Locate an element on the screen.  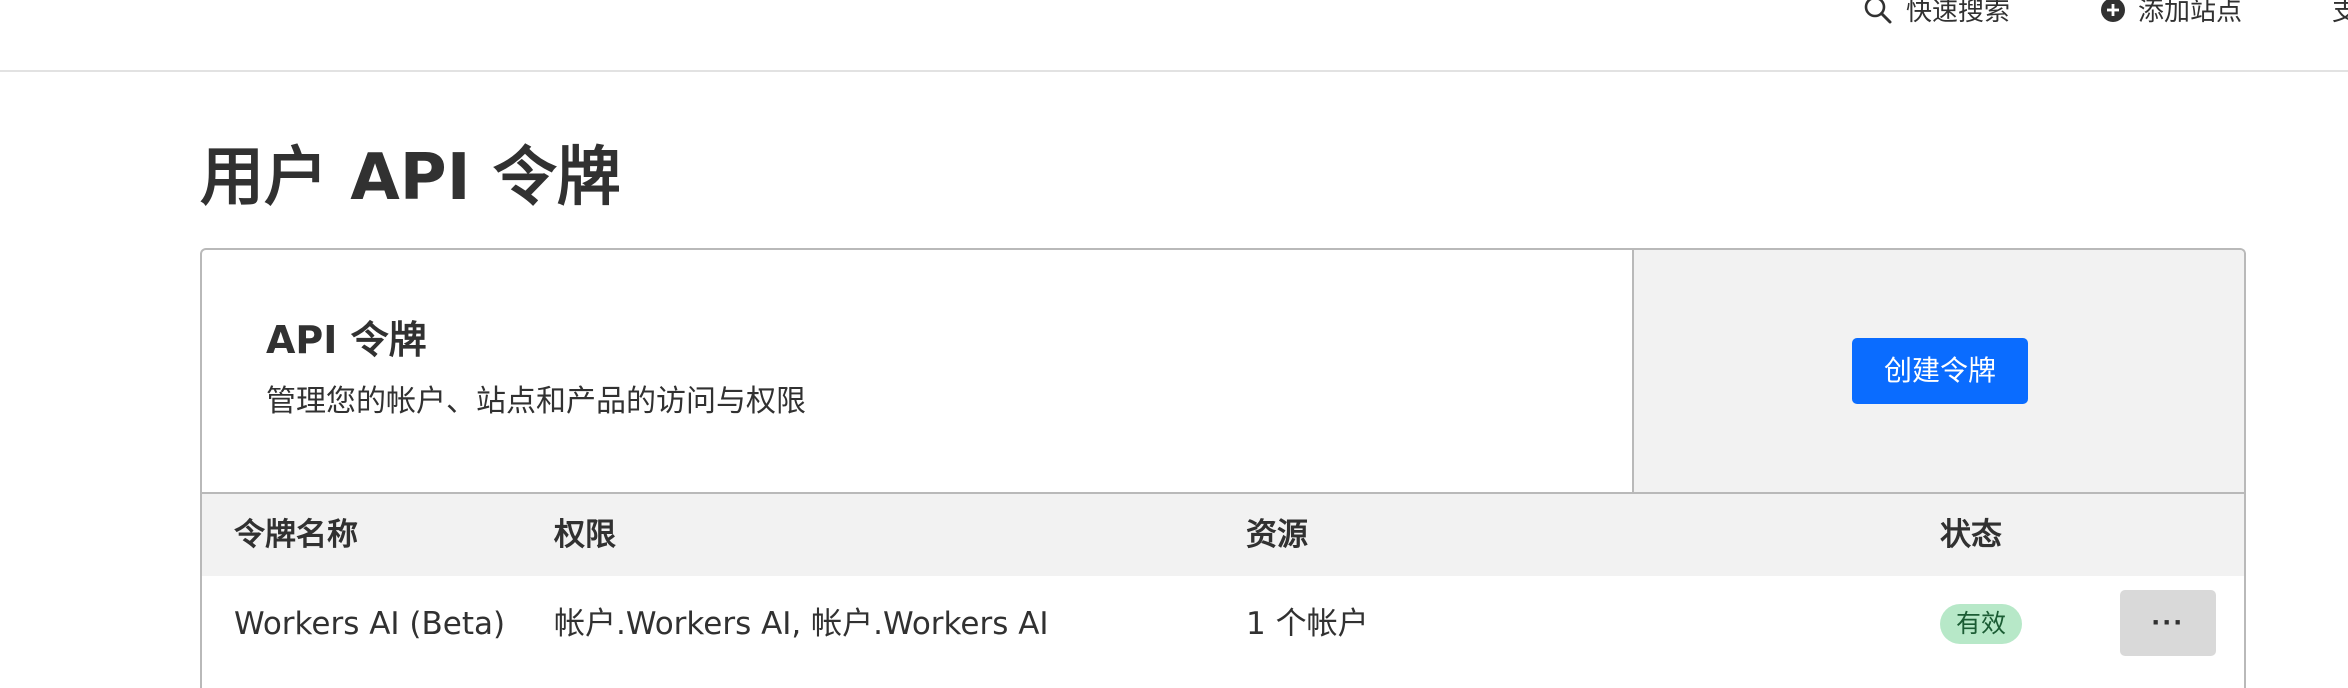
topbar-overflow-item: 支 is located at coordinates (2340, 14).